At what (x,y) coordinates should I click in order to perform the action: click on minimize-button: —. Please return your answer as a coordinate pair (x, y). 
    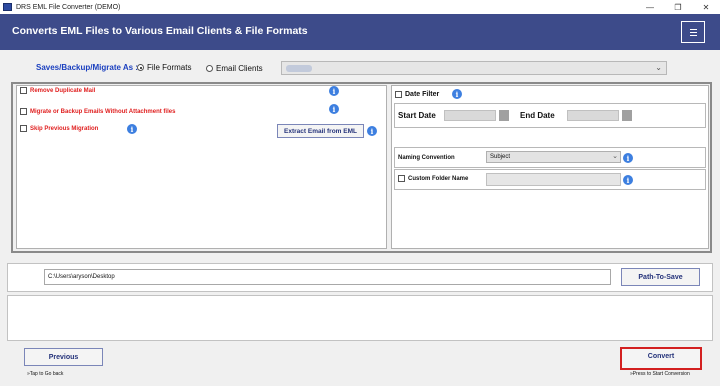
    Looking at the image, I should click on (650, 7).